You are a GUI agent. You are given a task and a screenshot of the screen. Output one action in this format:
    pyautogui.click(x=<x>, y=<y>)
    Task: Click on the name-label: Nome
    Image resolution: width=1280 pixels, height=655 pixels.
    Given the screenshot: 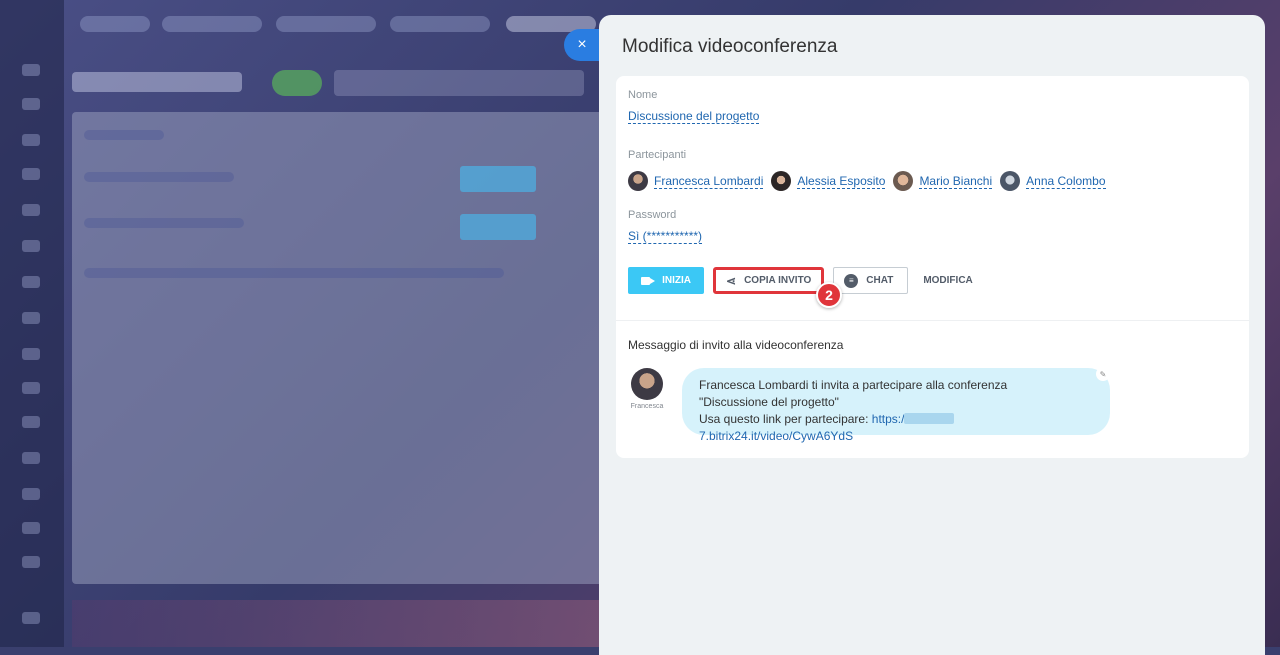 What is the action you would take?
    pyautogui.click(x=643, y=95)
    